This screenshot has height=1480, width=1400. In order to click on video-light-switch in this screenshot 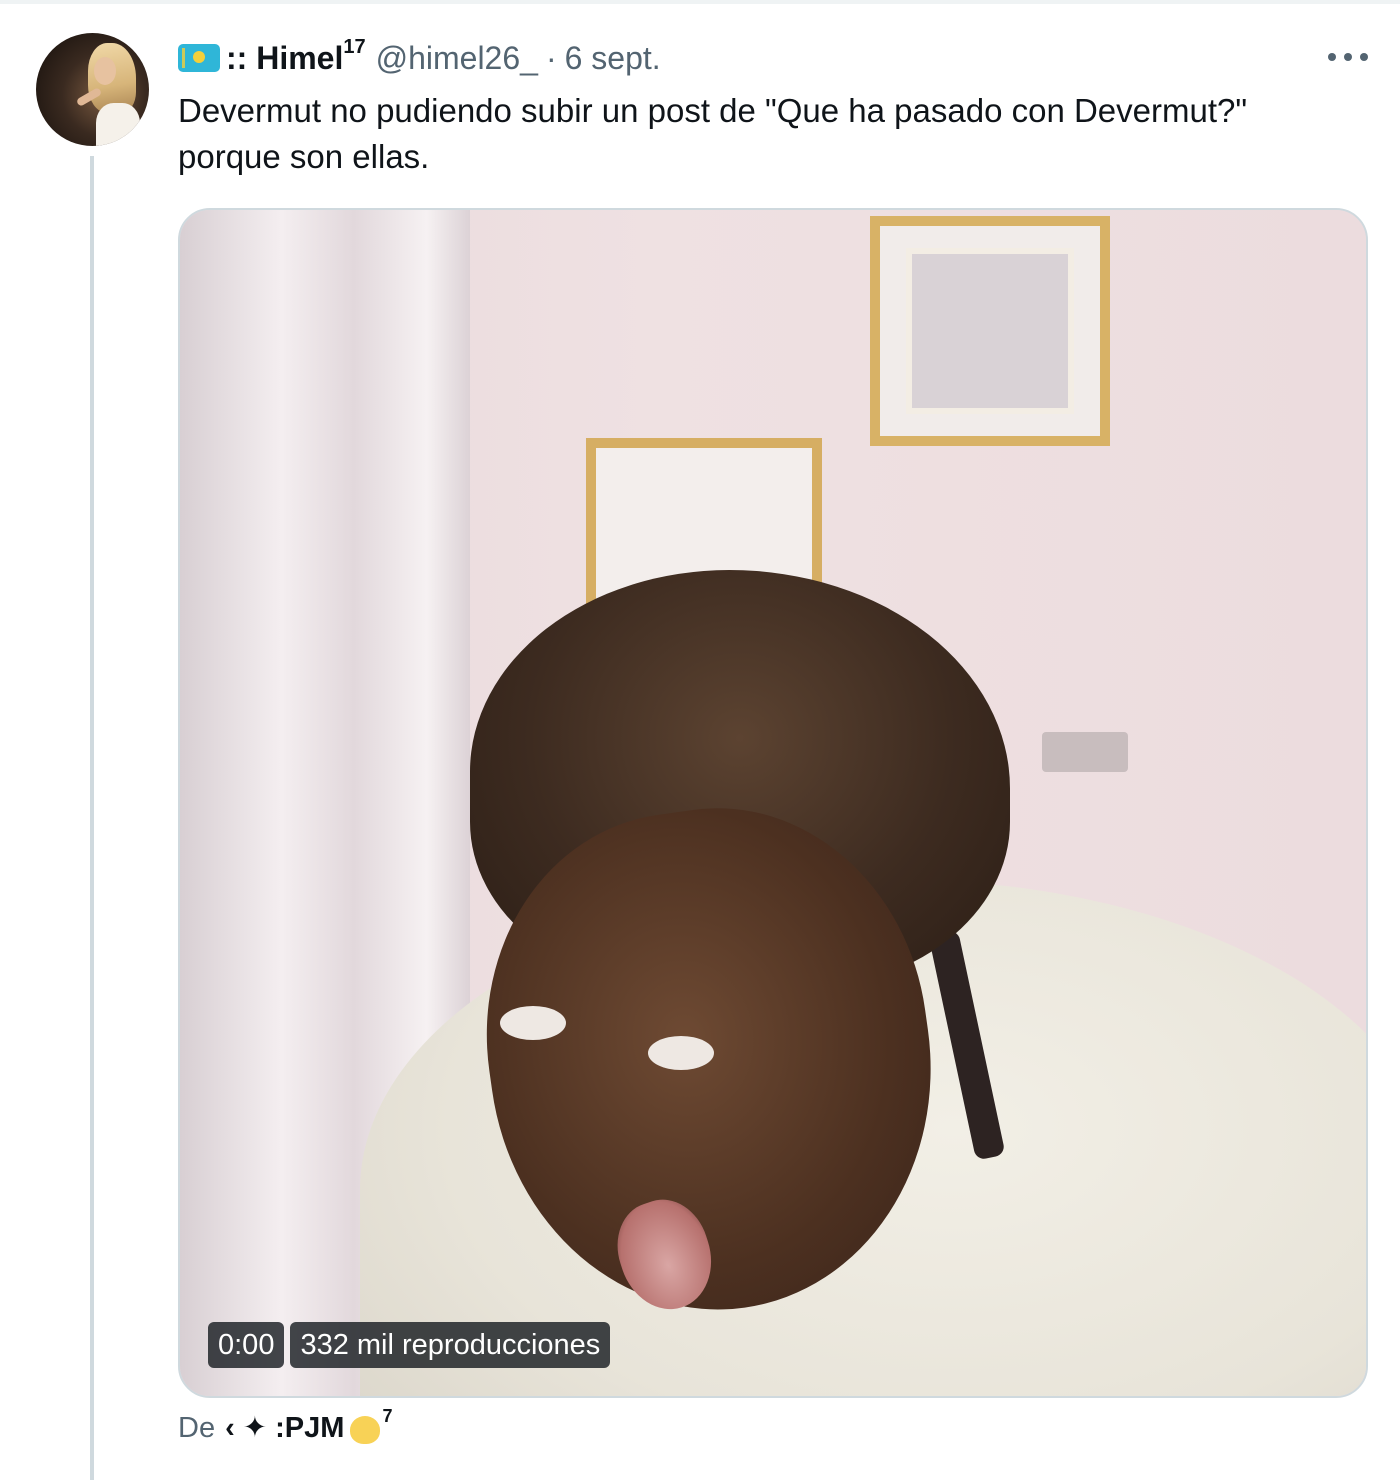, I will do `click(1085, 752)`.